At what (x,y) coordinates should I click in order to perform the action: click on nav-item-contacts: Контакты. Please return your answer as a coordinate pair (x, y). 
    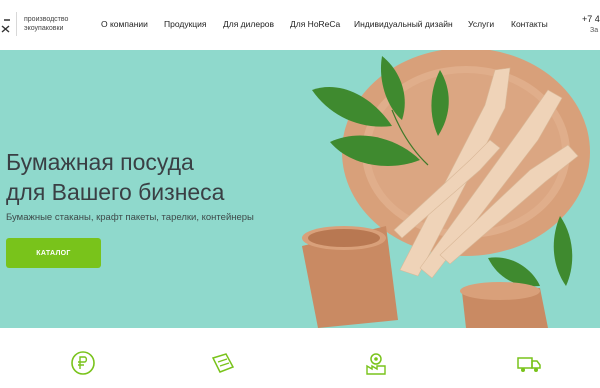
    Looking at the image, I should click on (529, 24).